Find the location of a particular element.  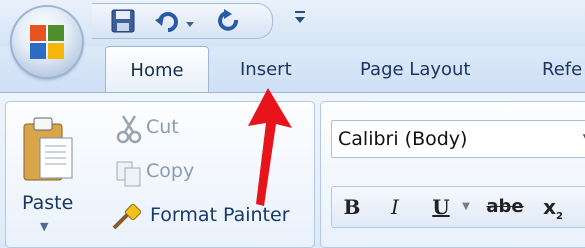

underline-button: U is located at coordinates (441, 207).